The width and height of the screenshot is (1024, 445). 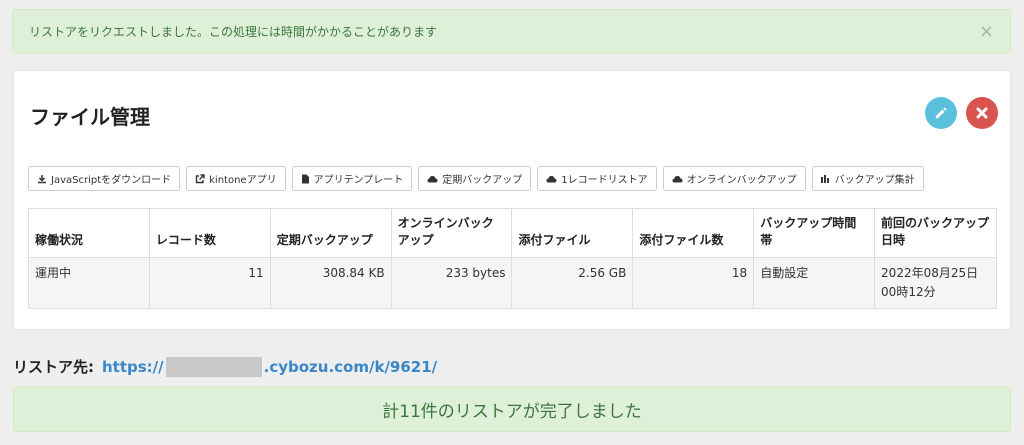 What do you see at coordinates (572, 233) in the screenshot?
I see `header-attachments: 添付ファイル` at bounding box center [572, 233].